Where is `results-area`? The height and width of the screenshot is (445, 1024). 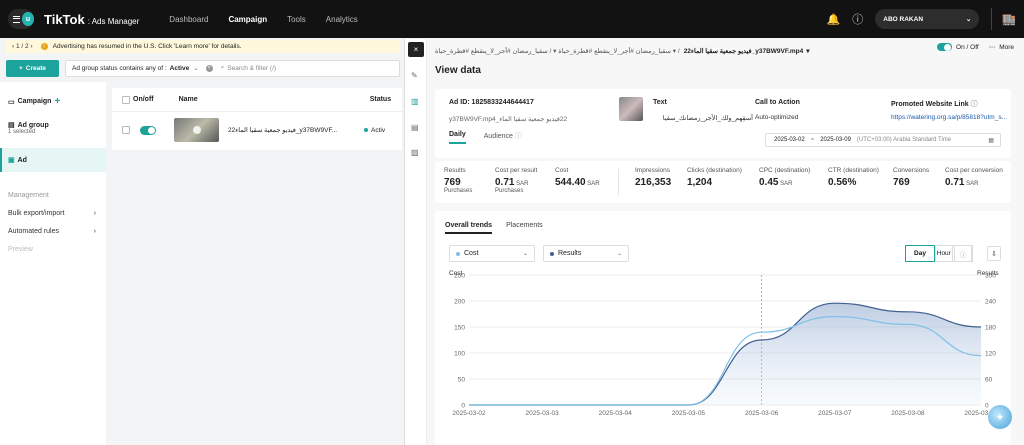
results-area is located at coordinates (725, 354).